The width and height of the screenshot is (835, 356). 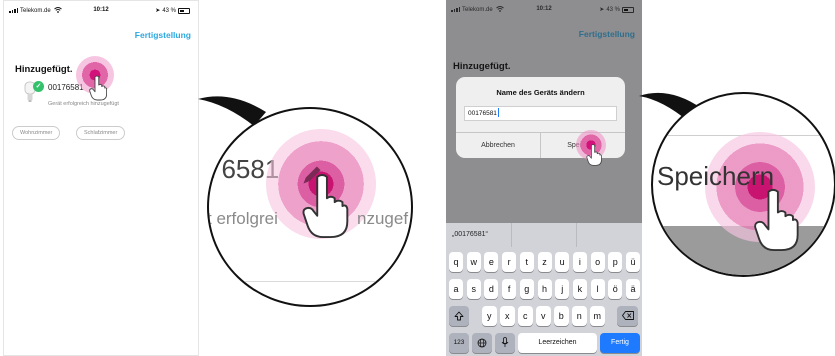 I want to click on zoom-status-right: nzugef, so click(x=383, y=218).